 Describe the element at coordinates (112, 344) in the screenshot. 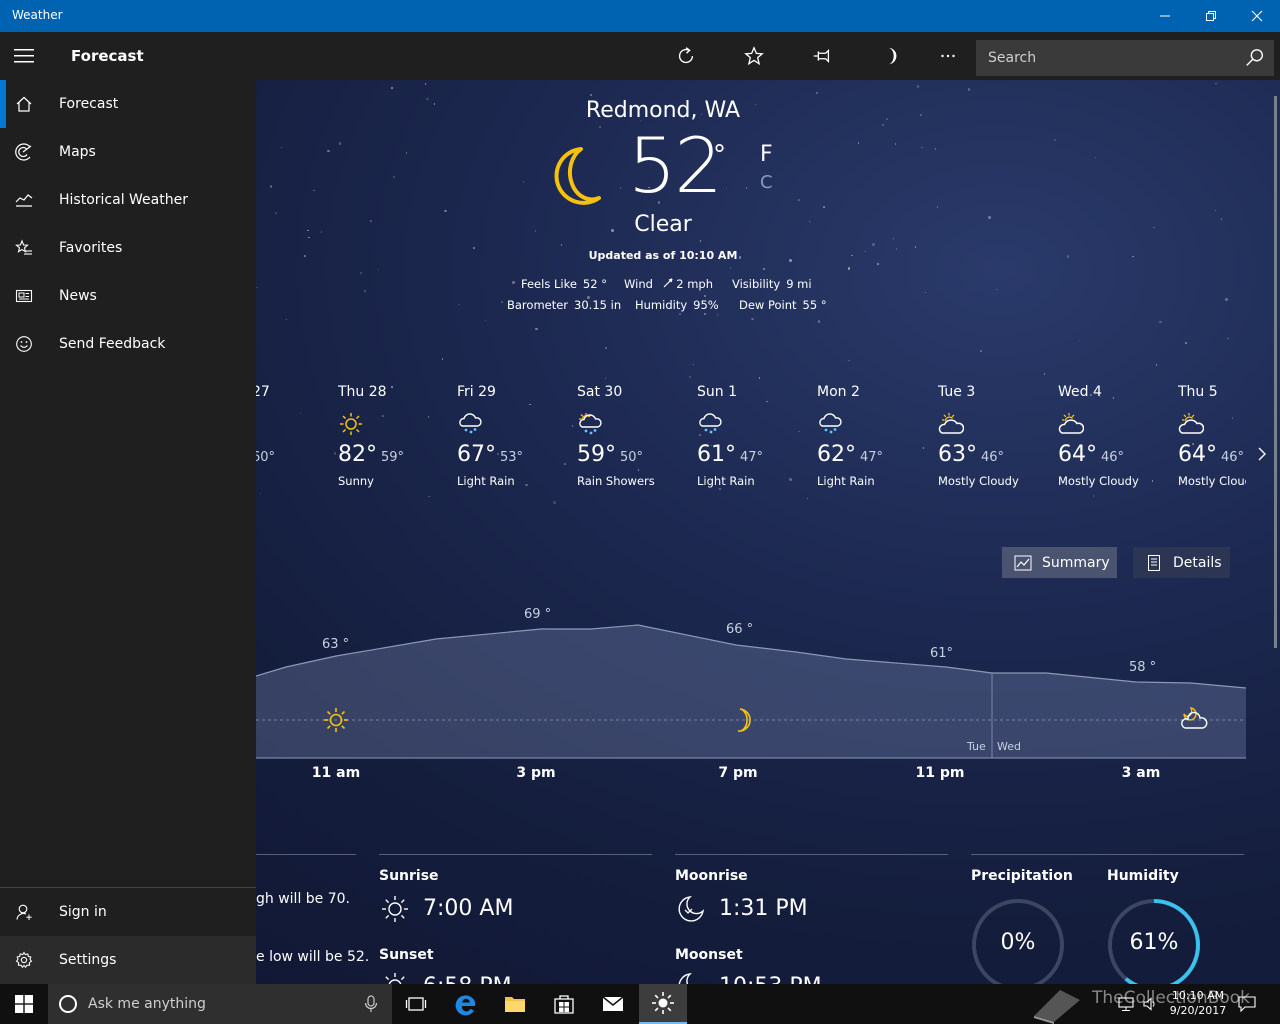

I see `sidebar-item-label: Send Feedback` at that location.